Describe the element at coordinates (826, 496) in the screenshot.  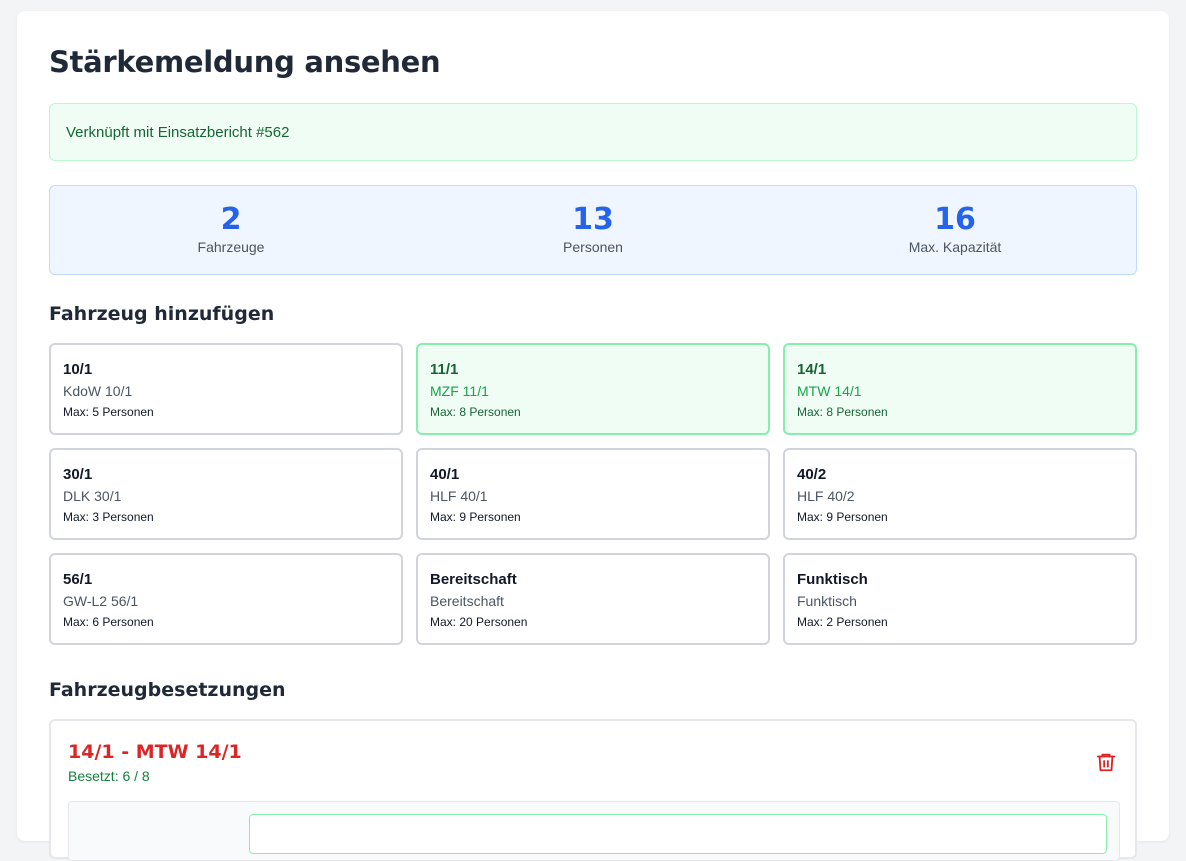
I see `vehicle-name: HLF 40/2` at that location.